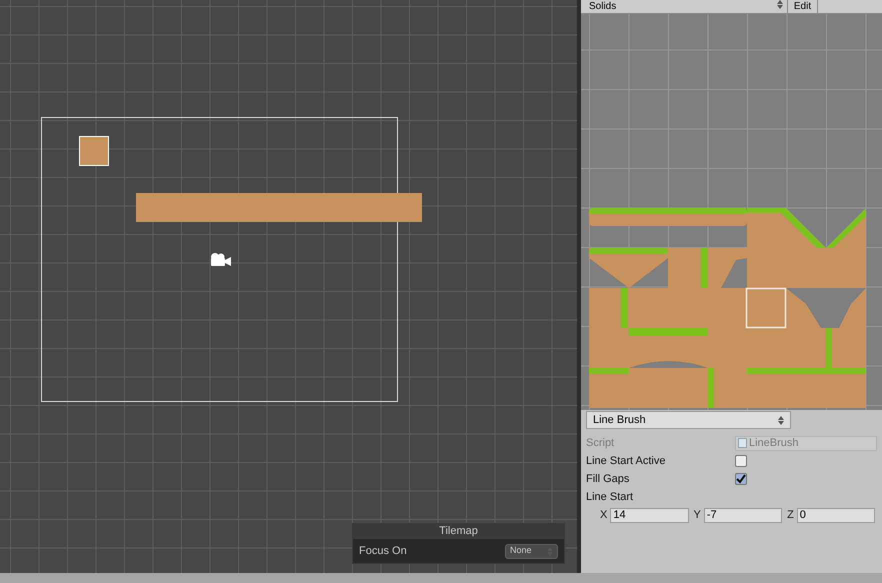 This screenshot has height=583, width=882. Describe the element at coordinates (610, 497) in the screenshot. I see `field-label: Line Start` at that location.